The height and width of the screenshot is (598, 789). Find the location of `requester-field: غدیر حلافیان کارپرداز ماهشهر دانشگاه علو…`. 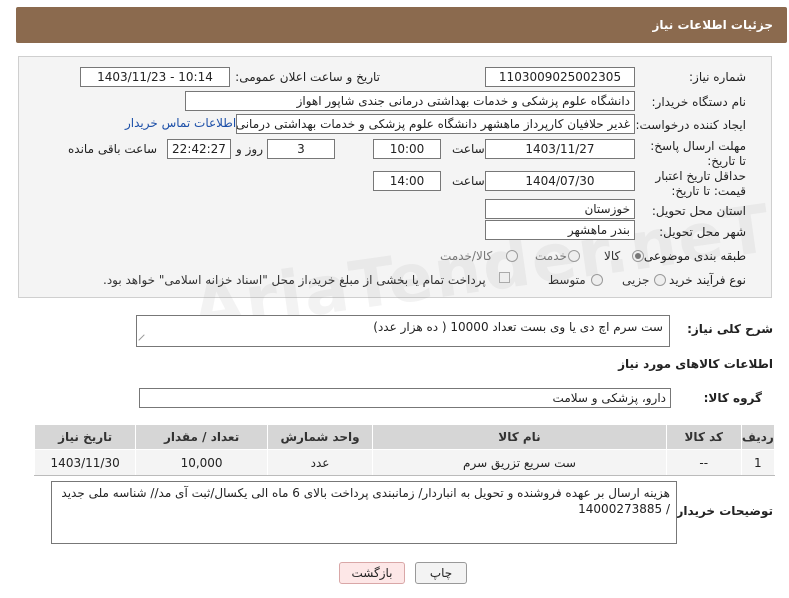

requester-field: غدیر حلافیان کارپرداز ماهشهر دانشگاه علو… is located at coordinates (435, 124).